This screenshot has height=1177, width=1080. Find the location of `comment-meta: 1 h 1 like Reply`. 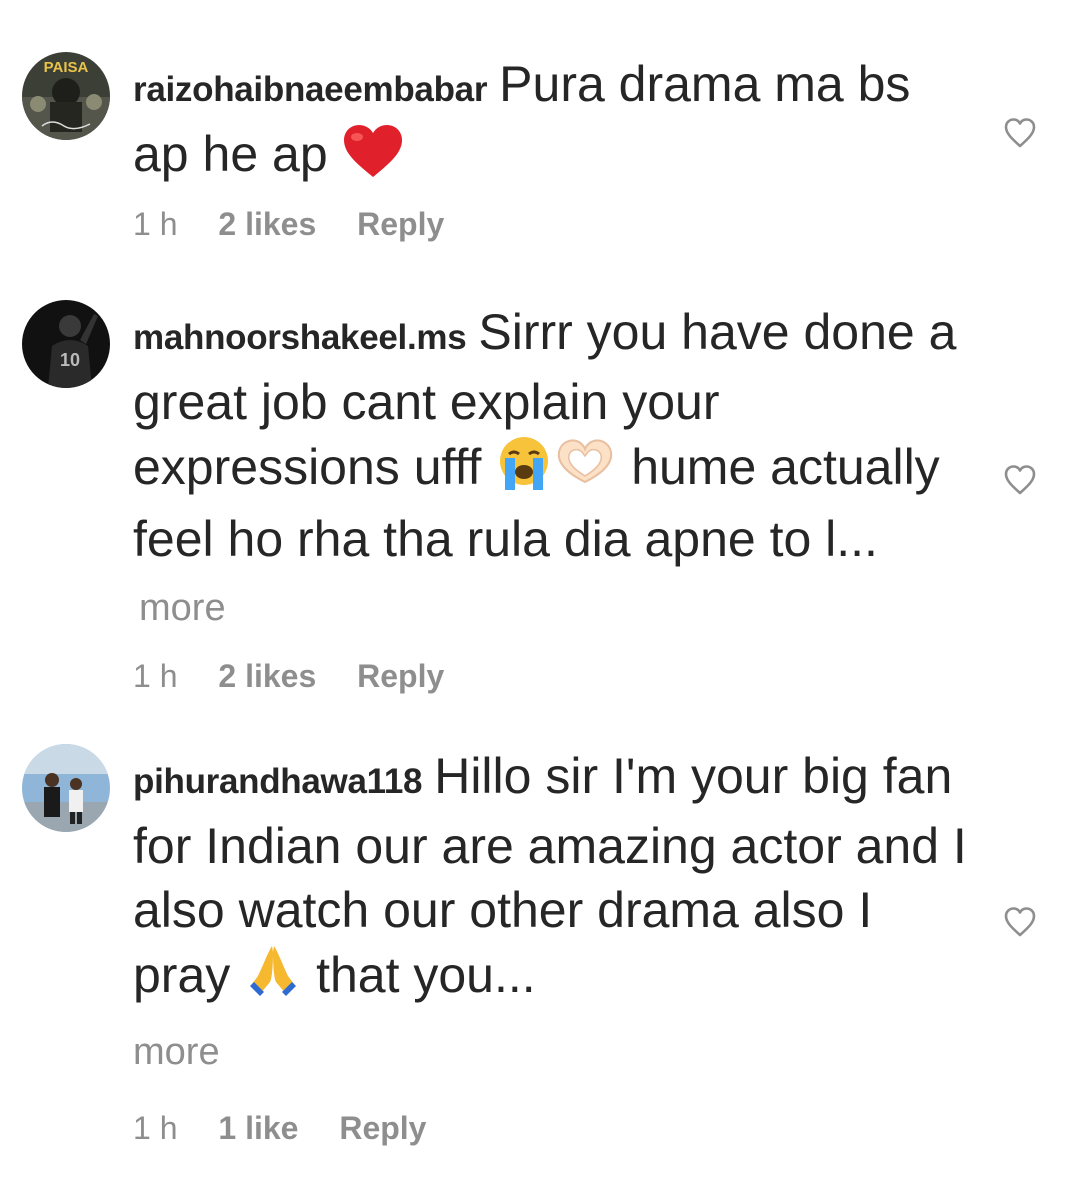

comment-meta: 1 h 1 like Reply is located at coordinates (553, 1128).